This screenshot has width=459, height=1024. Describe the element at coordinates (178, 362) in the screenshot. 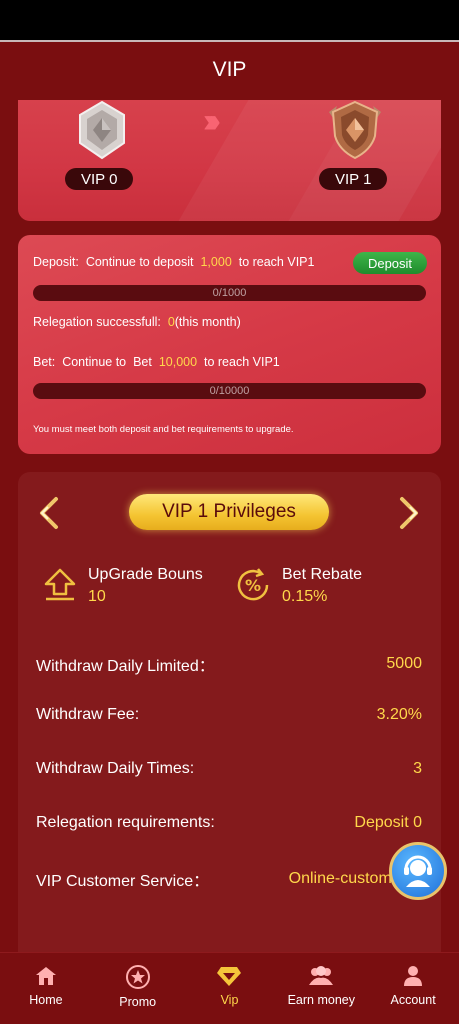

I see `bet-amount: 10,000` at that location.